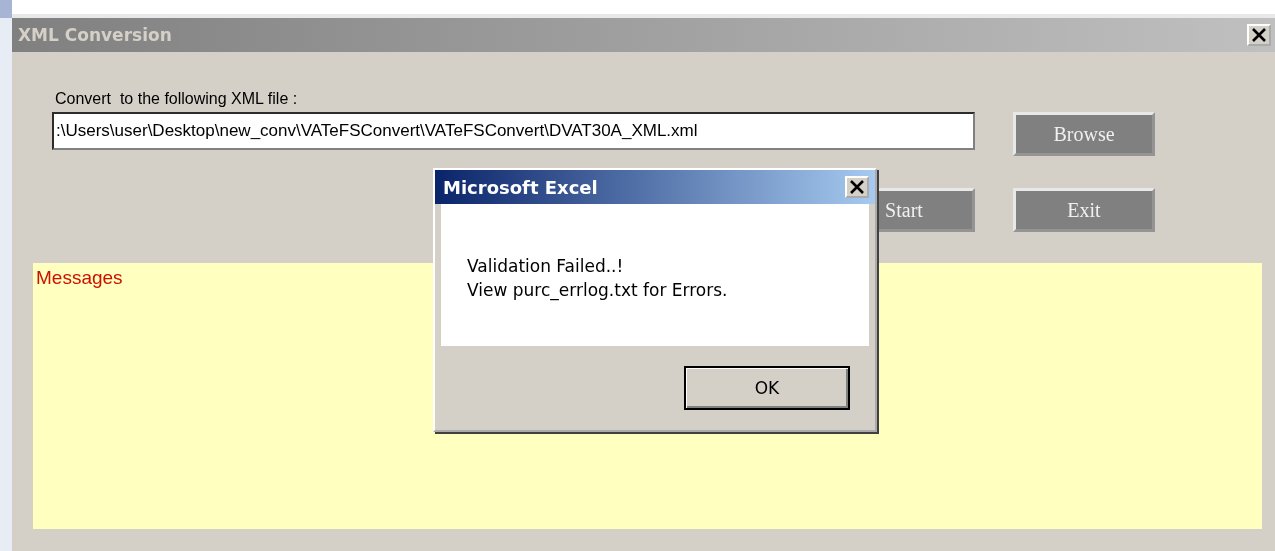  I want to click on dialog-title: Microsoft Excel, so click(520, 187).